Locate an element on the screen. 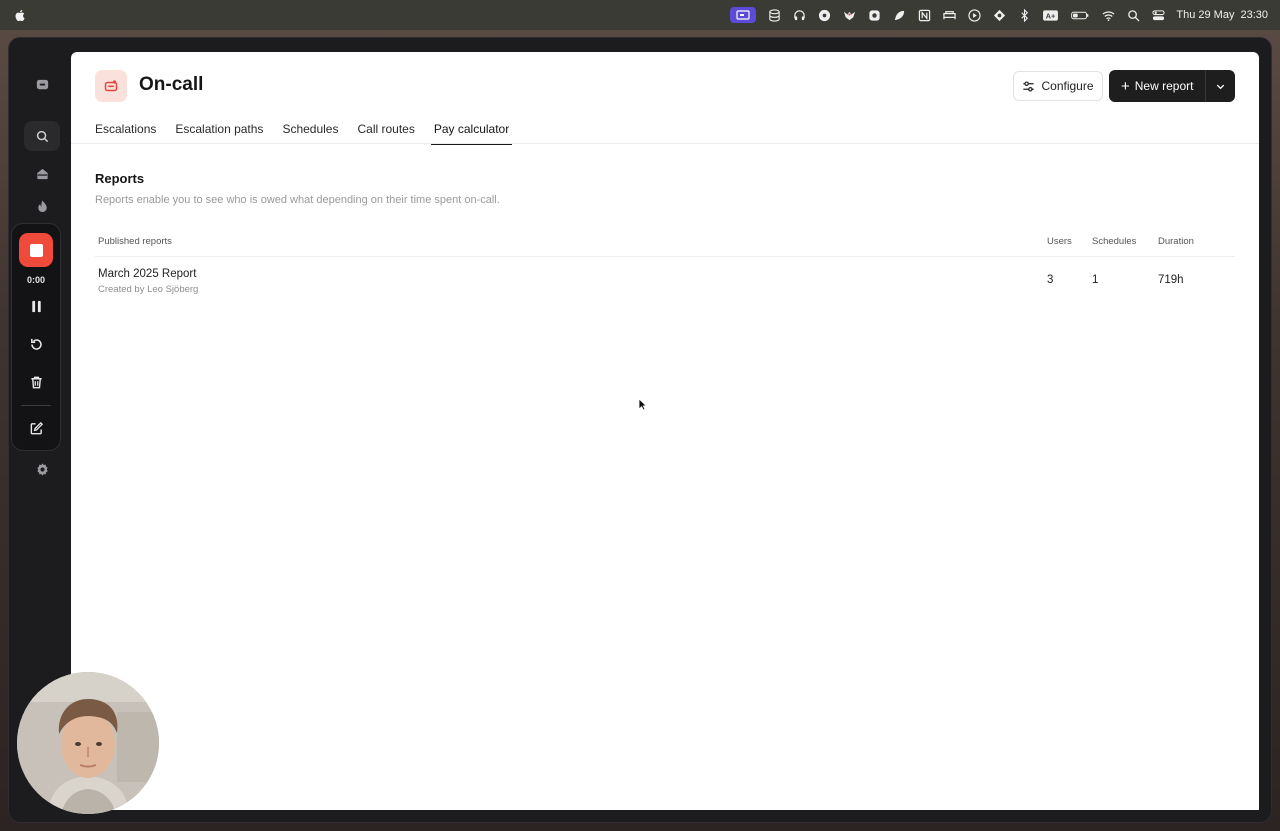 The width and height of the screenshot is (1280, 831). tab-bar-divider is located at coordinates (665, 143).